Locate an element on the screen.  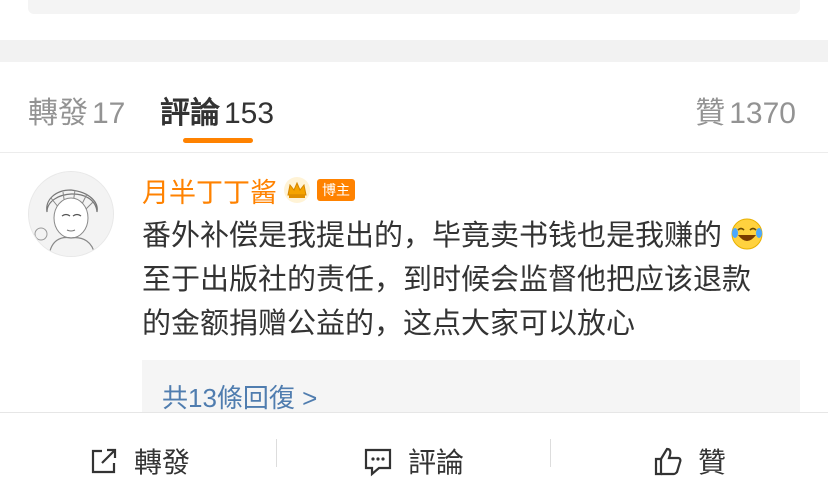
tab-reposts-label: 轉發 is located at coordinates (58, 113).